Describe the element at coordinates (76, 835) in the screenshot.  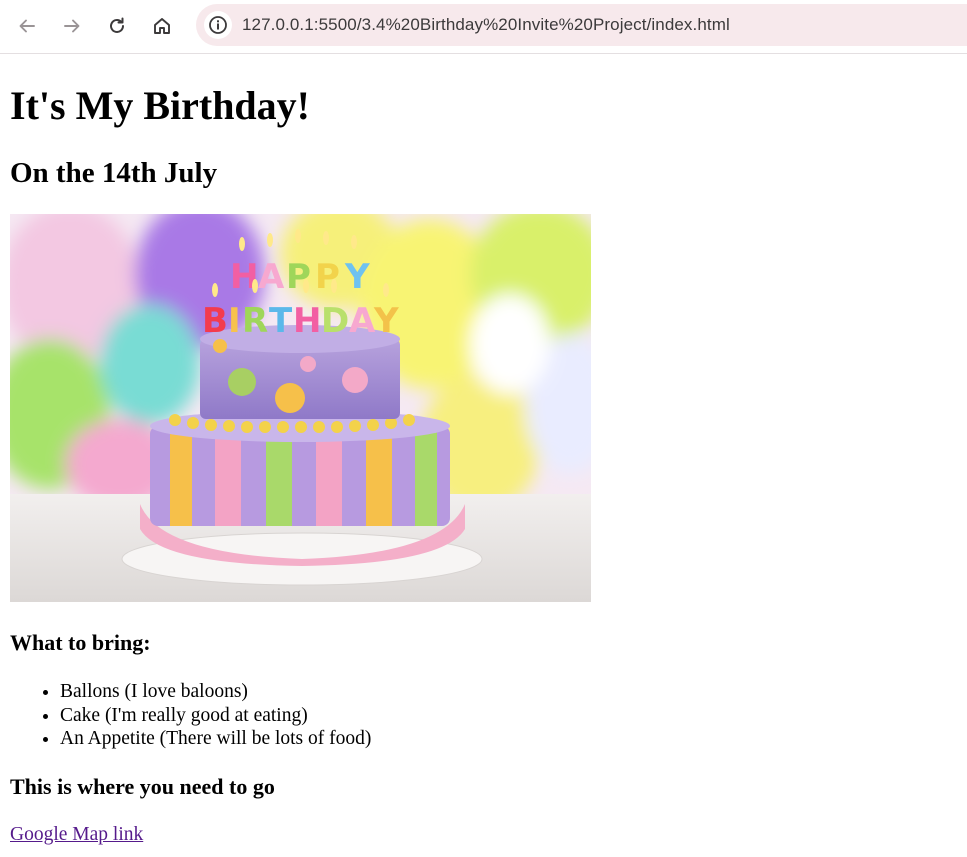
I see `google-map-link: Google Map link` at that location.